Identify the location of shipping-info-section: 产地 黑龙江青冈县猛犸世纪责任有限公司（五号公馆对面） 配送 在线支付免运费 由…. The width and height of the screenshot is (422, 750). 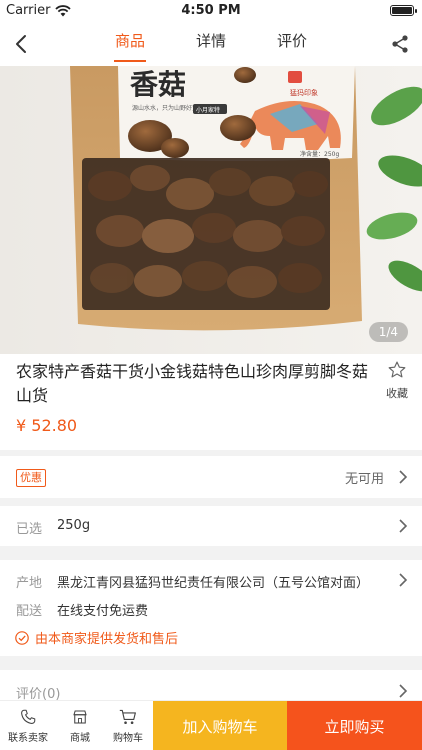
(211, 608).